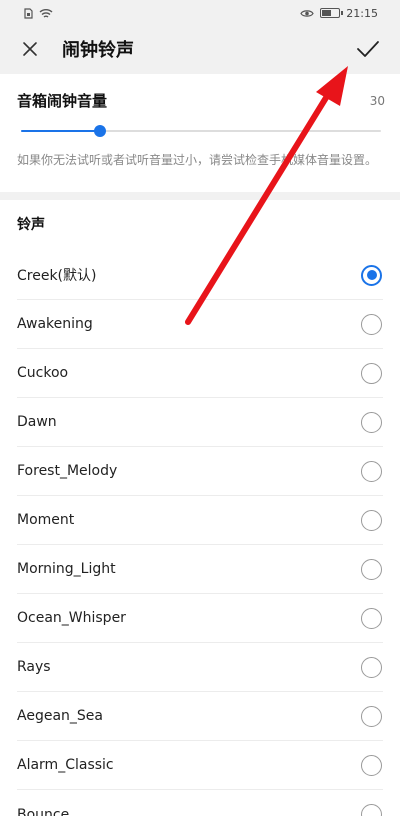 The height and width of the screenshot is (816, 400). I want to click on section-title: 铃声, so click(31, 225).